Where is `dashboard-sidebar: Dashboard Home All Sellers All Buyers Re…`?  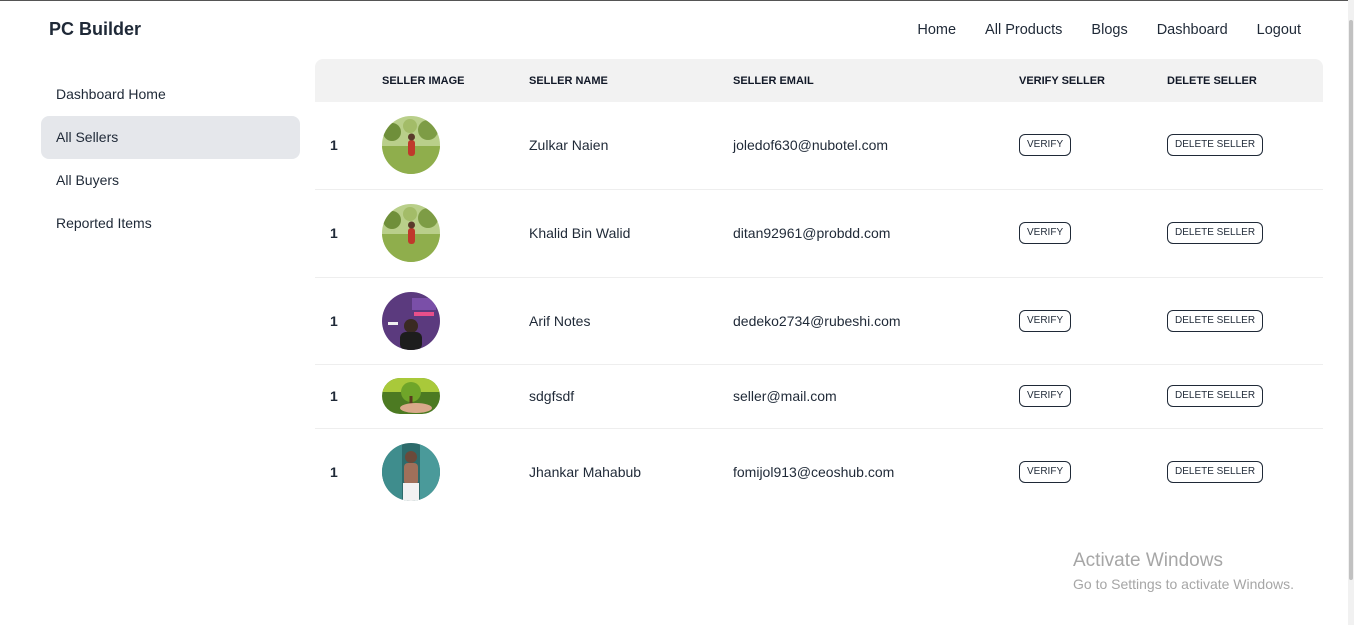
dashboard-sidebar: Dashboard Home All Sellers All Buyers Re… is located at coordinates (170, 159).